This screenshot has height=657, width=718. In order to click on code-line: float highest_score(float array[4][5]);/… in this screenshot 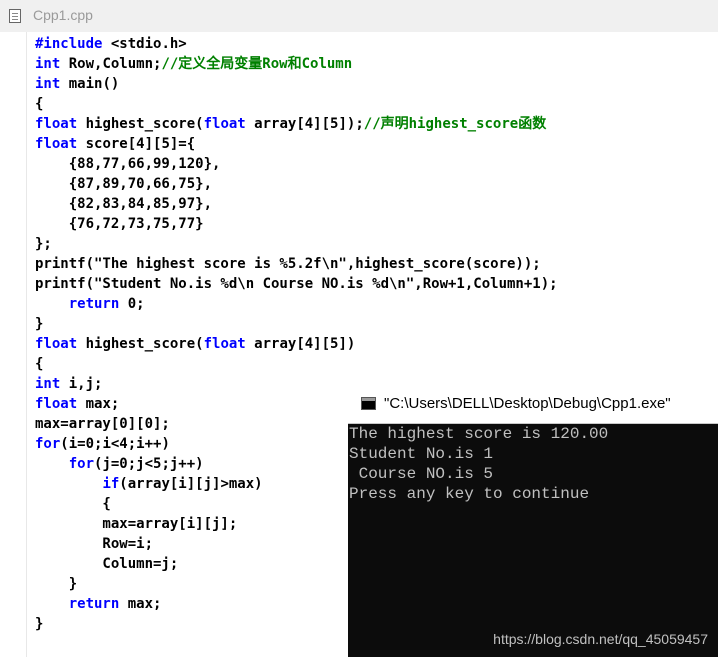, I will do `click(296, 124)`.